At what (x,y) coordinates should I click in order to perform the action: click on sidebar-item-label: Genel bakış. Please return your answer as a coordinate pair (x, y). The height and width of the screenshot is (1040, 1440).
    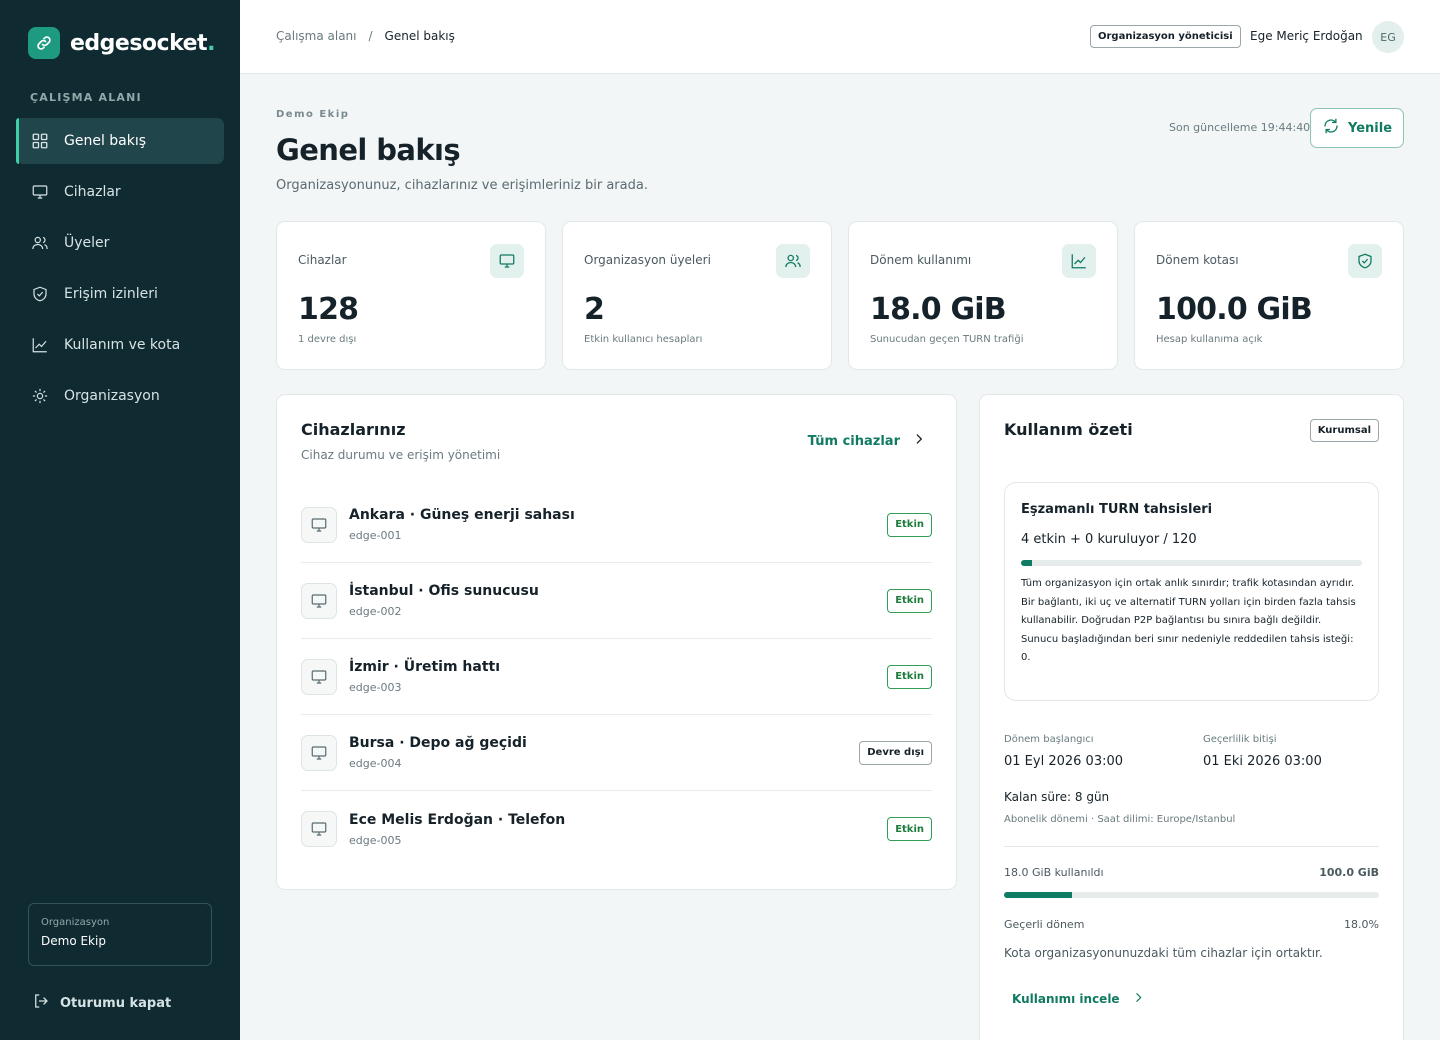
    Looking at the image, I should click on (105, 141).